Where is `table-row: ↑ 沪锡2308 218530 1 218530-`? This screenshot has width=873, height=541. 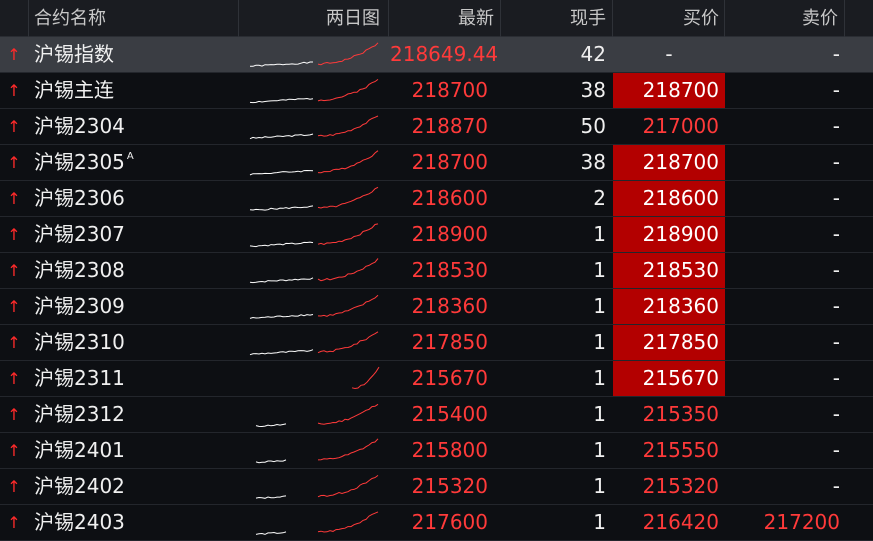
table-row: ↑ 沪锡2308 218530 1 218530- is located at coordinates (436, 271).